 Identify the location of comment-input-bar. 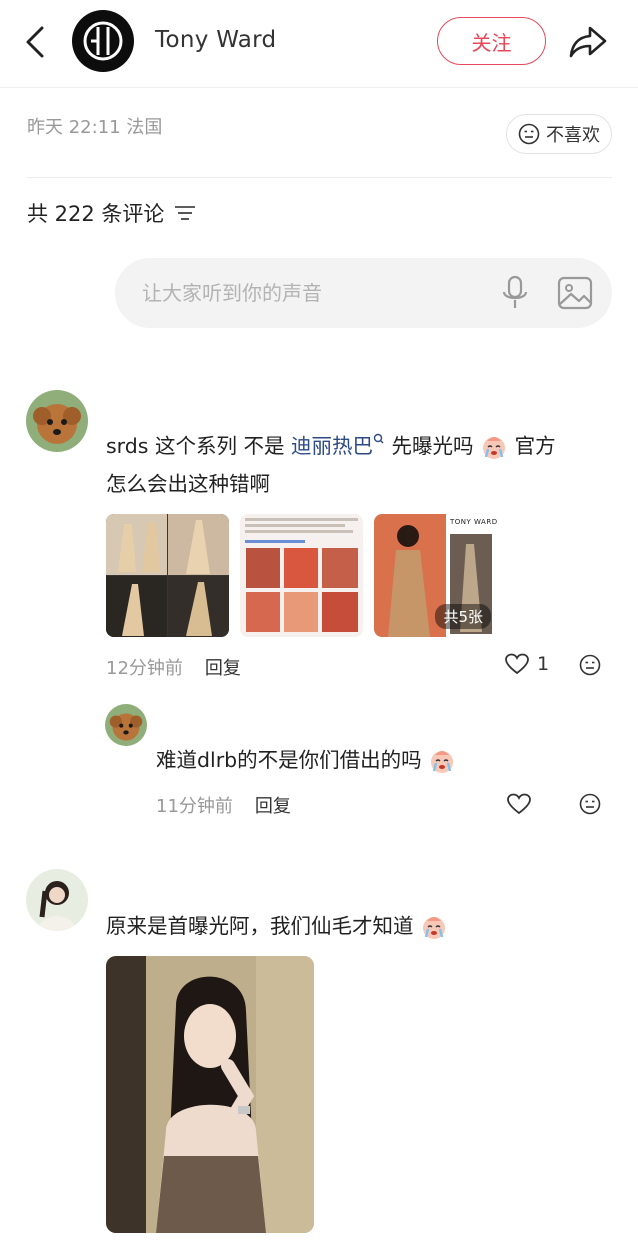
(363, 293).